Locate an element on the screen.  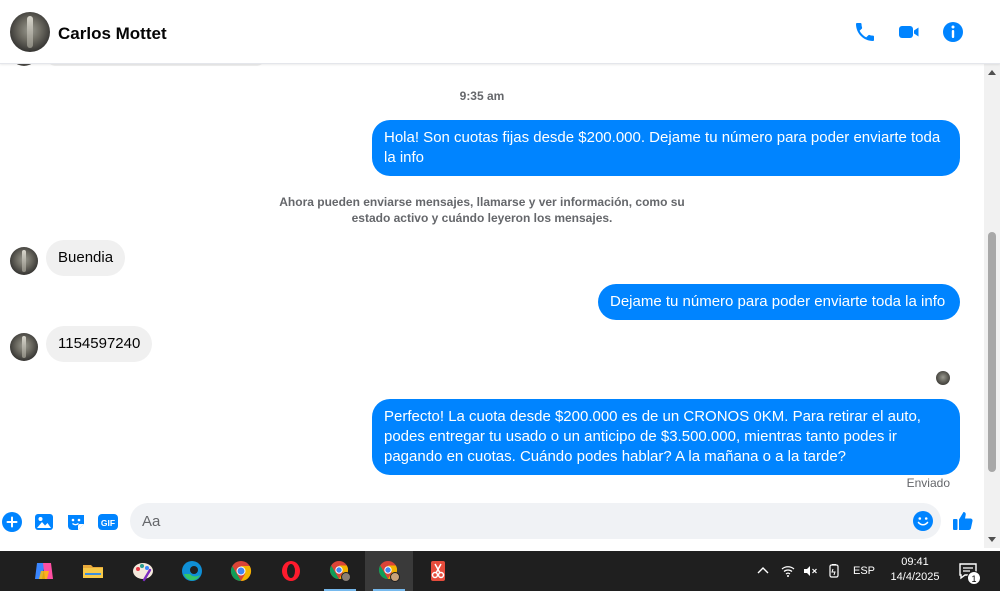
file-explorer-icon is located at coordinates (93, 571).